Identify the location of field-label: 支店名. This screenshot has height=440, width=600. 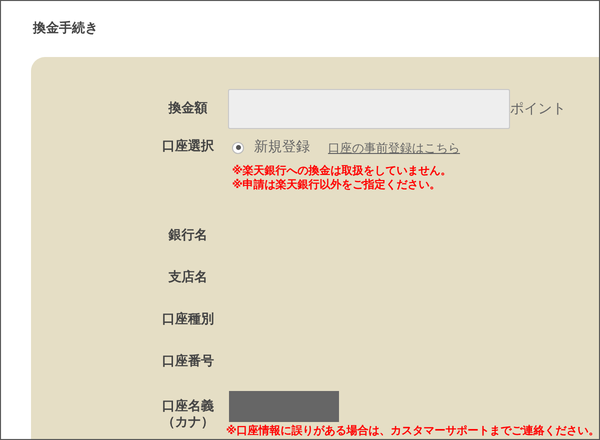
(188, 278).